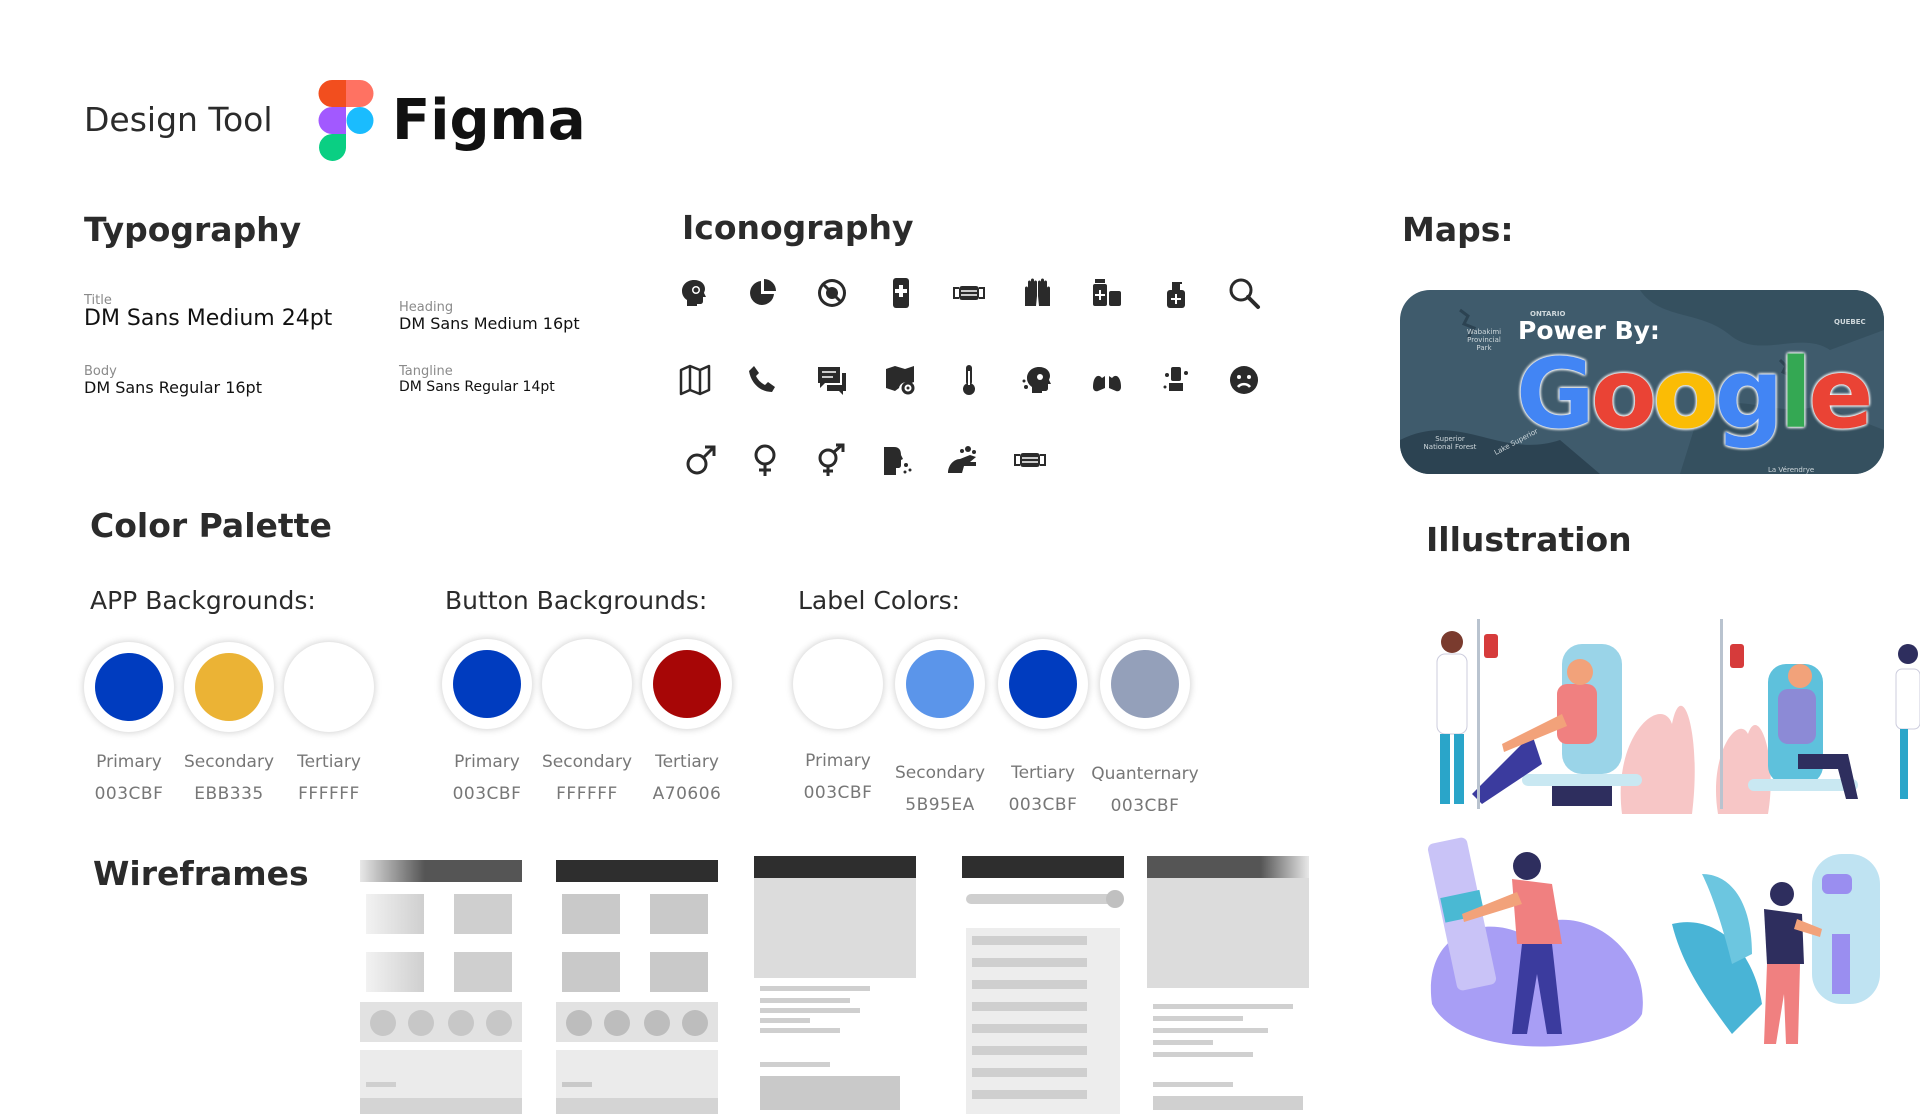  What do you see at coordinates (208, 318) in the screenshot?
I see `typo-title-value: DM Sans Medium 24pt` at bounding box center [208, 318].